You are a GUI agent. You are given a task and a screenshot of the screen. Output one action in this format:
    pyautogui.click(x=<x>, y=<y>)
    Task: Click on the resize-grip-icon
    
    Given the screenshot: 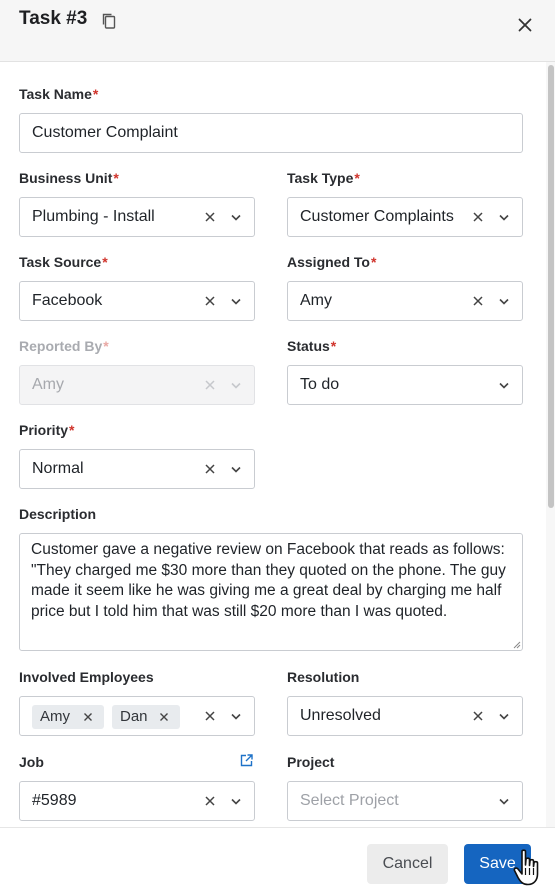 What is the action you would take?
    pyautogui.click(x=516, y=644)
    